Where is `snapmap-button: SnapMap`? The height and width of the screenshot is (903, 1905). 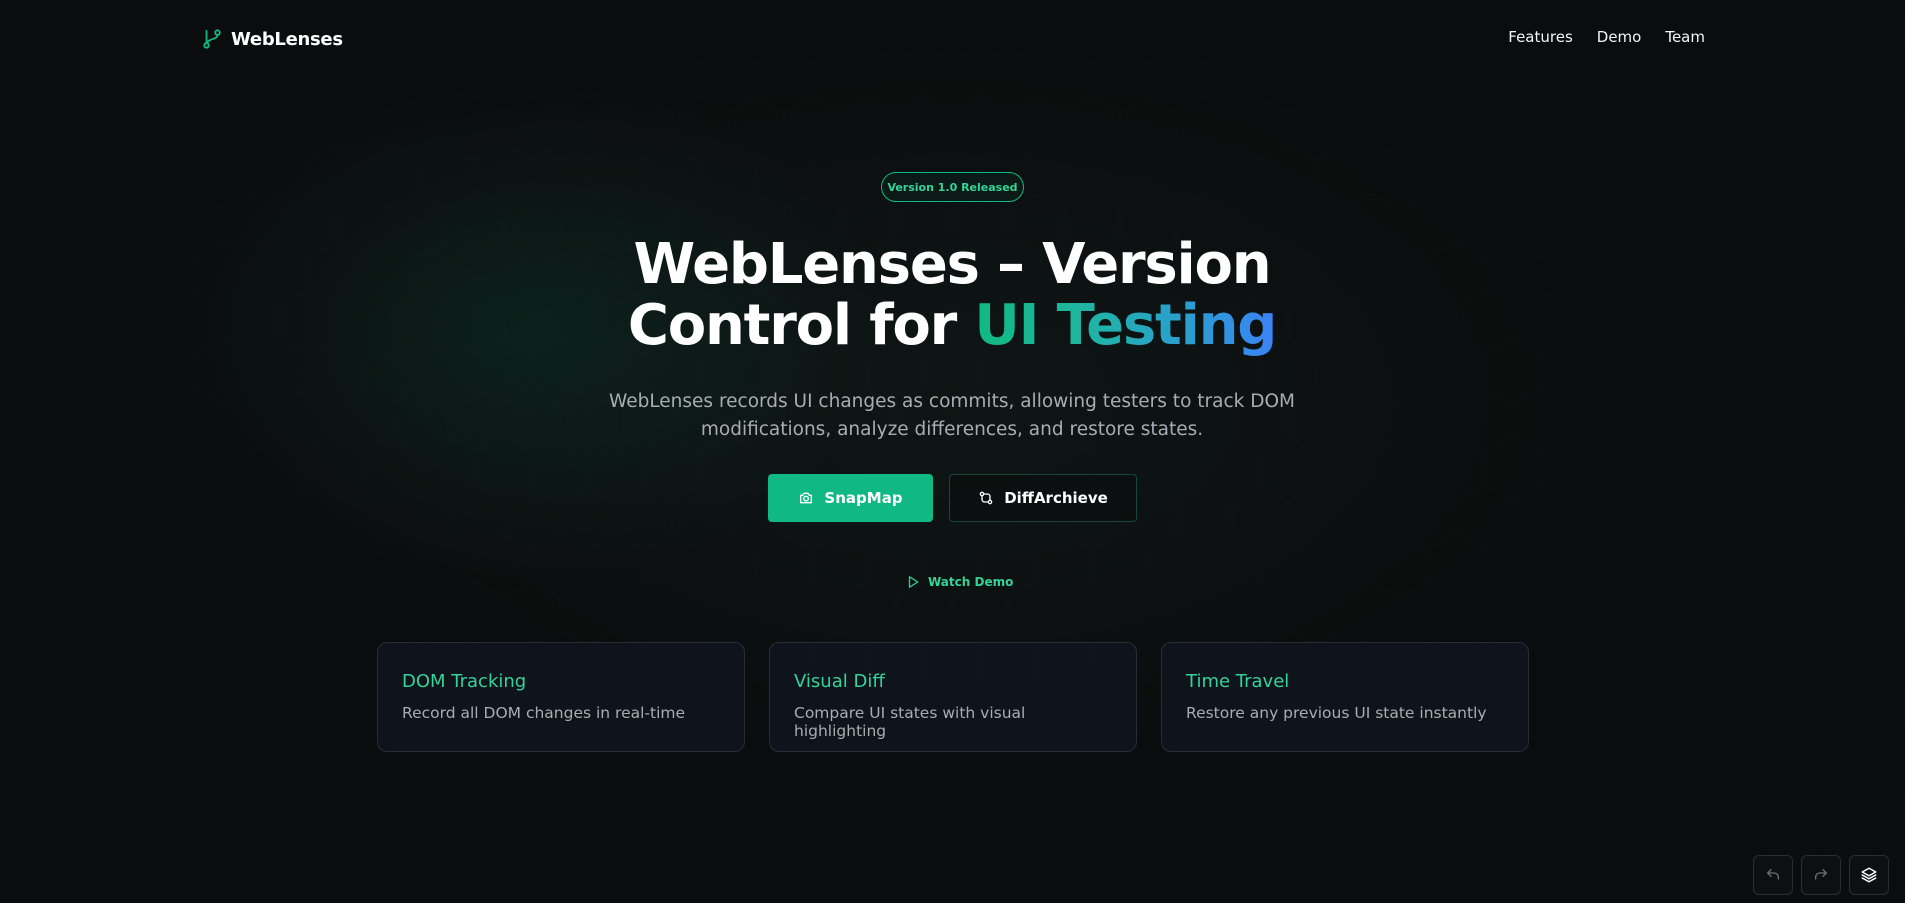 snapmap-button: SnapMap is located at coordinates (850, 498).